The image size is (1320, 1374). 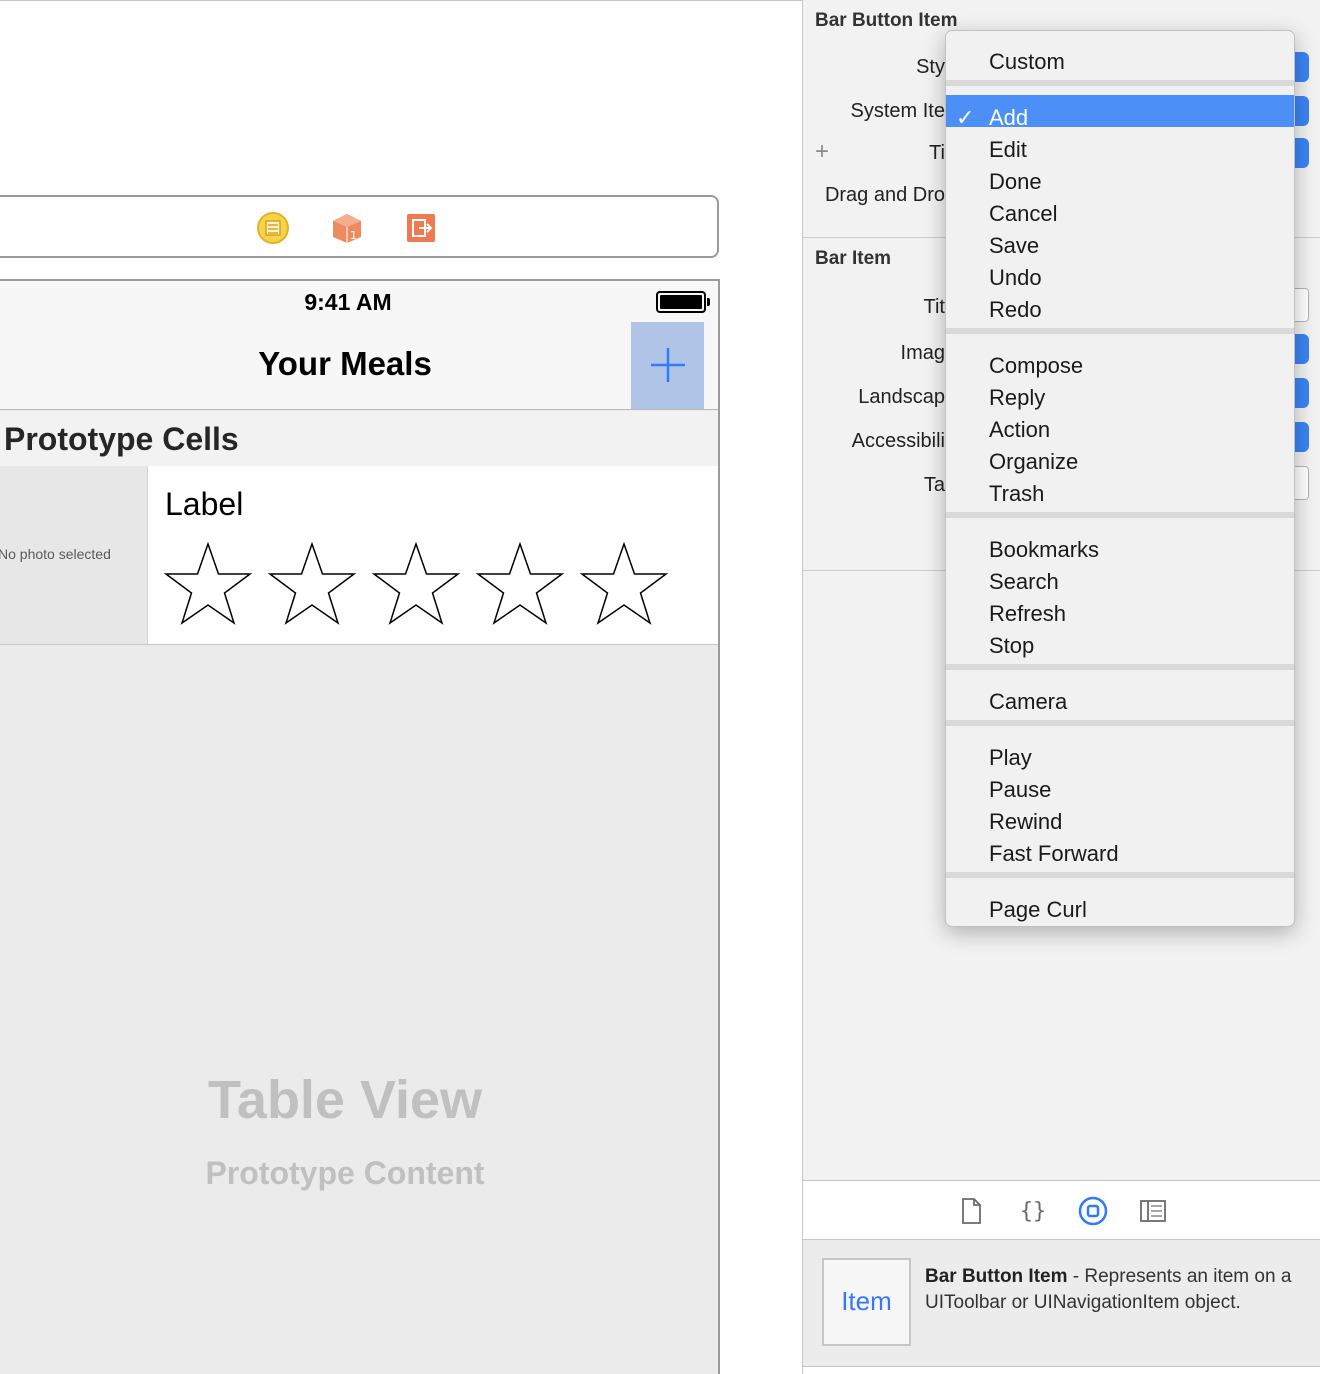 What do you see at coordinates (1120, 240) in the screenshot?
I see `menu-item-save: Save` at bounding box center [1120, 240].